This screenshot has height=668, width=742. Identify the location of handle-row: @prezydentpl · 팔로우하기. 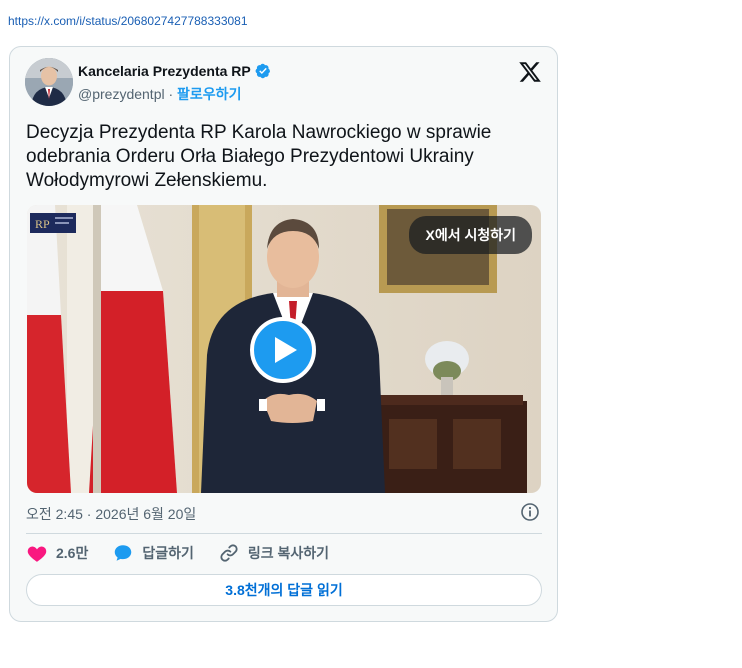
(174, 94).